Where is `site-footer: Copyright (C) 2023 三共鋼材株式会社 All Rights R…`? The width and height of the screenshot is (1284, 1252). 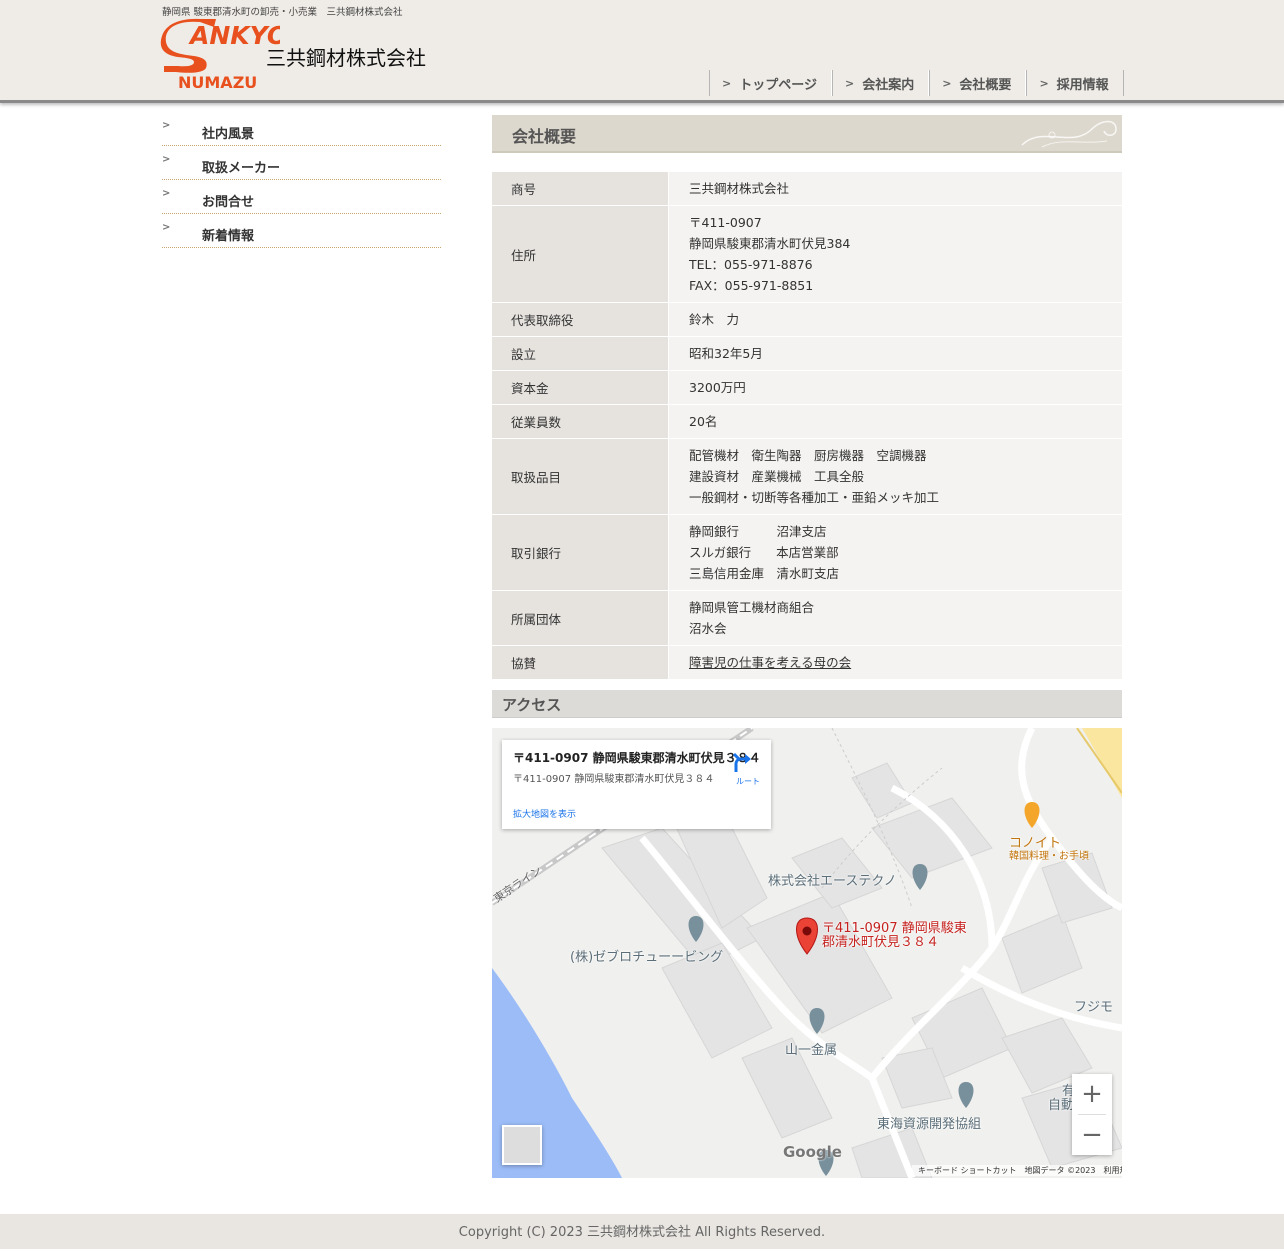
site-footer: Copyright (C) 2023 三共鋼材株式会社 All Rights R… is located at coordinates (642, 1231).